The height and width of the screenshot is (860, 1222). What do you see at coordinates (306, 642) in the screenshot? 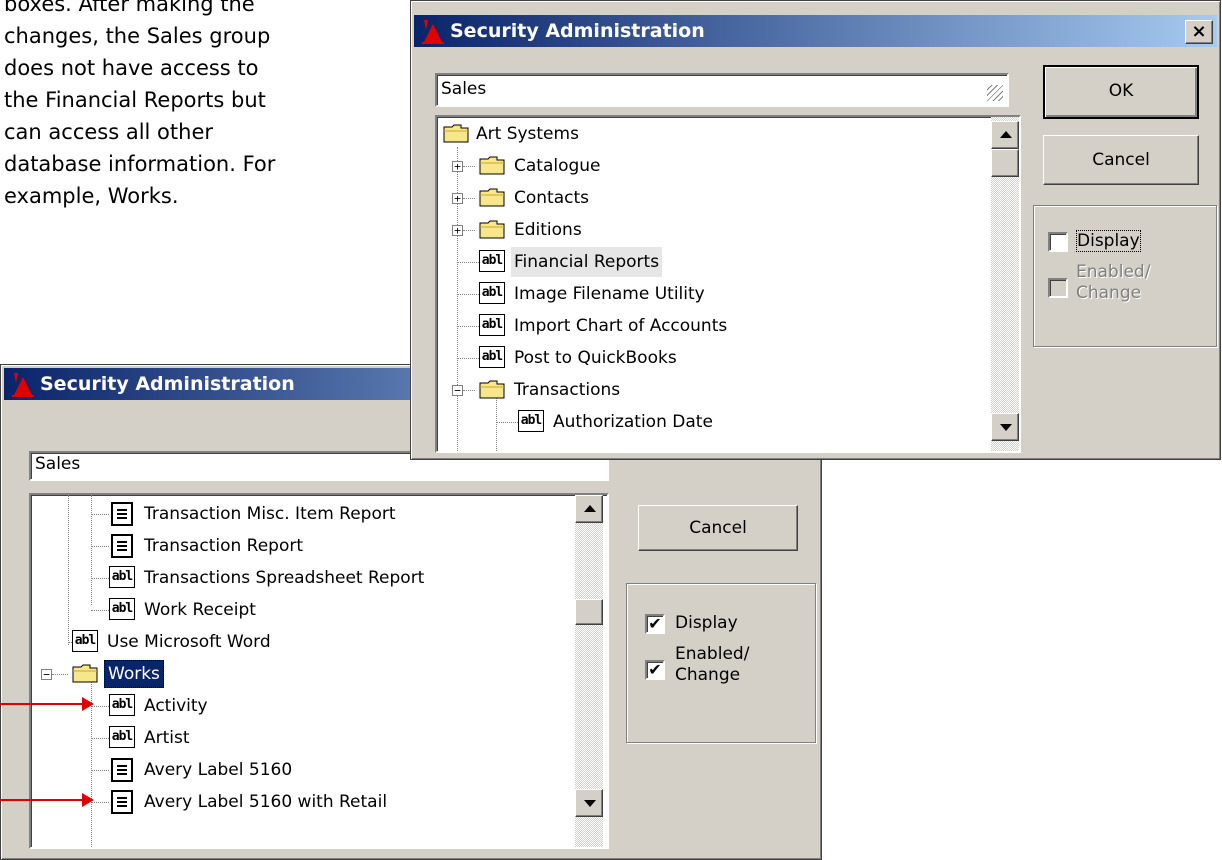
I see `tree-item: abl Use Microsoft Word` at bounding box center [306, 642].